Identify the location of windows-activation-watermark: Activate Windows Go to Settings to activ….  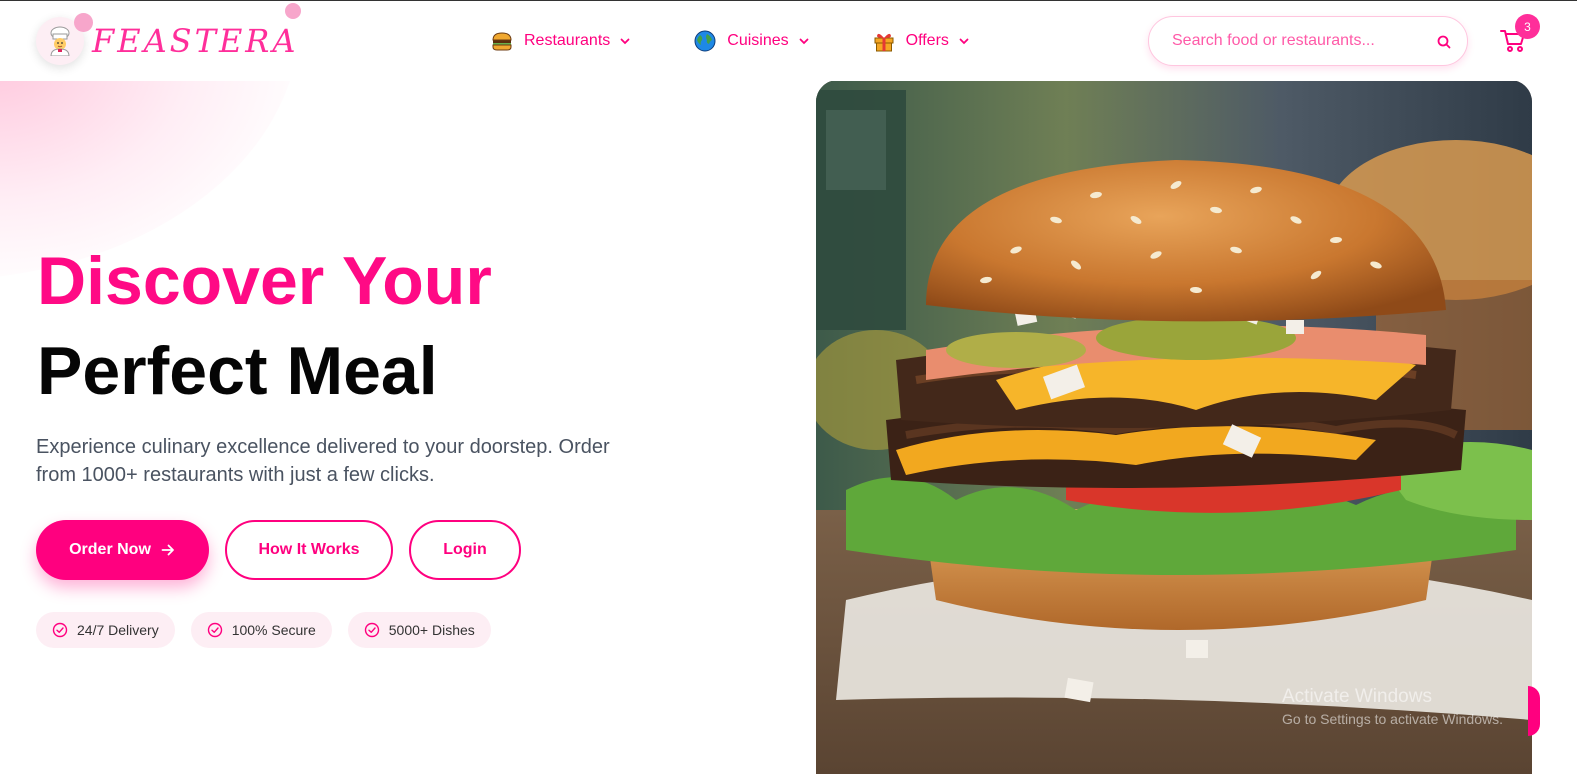
(1392, 706).